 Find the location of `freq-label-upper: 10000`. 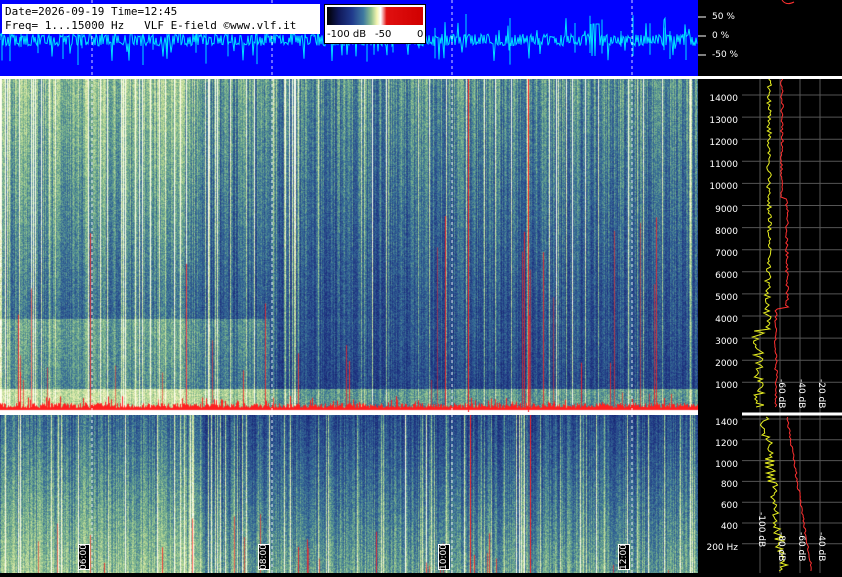

freq-label-upper: 10000 is located at coordinates (723, 187).